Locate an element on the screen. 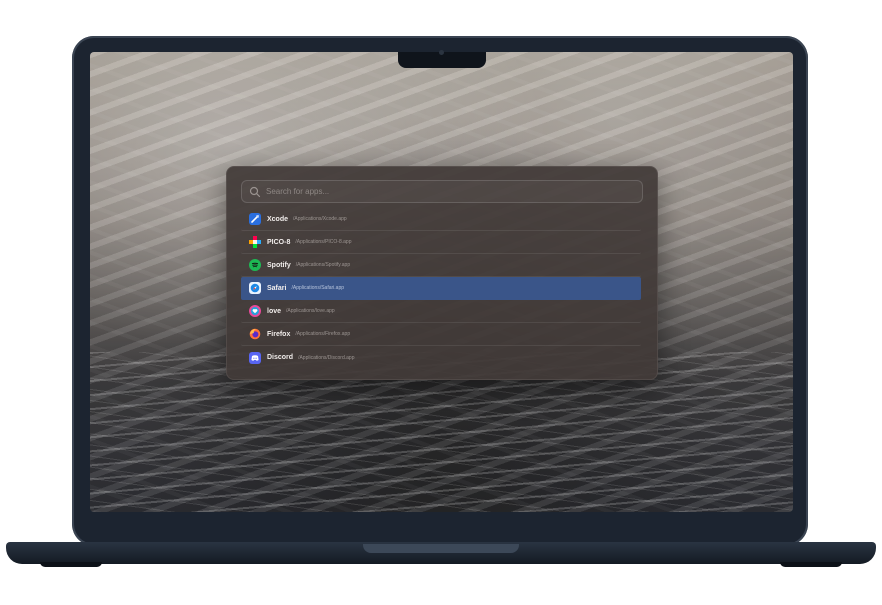 The height and width of the screenshot is (605, 882). app-path: /Applications/PICO-8.app is located at coordinates (323, 242).